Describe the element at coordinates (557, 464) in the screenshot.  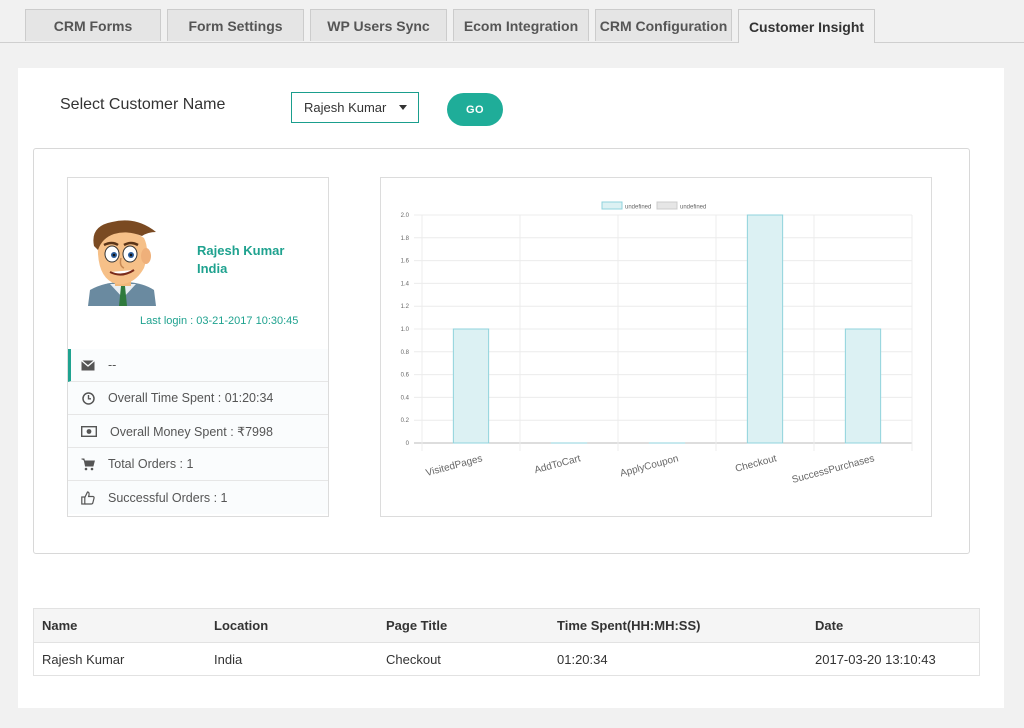
I see `x-tick-label: AddToCart` at that location.